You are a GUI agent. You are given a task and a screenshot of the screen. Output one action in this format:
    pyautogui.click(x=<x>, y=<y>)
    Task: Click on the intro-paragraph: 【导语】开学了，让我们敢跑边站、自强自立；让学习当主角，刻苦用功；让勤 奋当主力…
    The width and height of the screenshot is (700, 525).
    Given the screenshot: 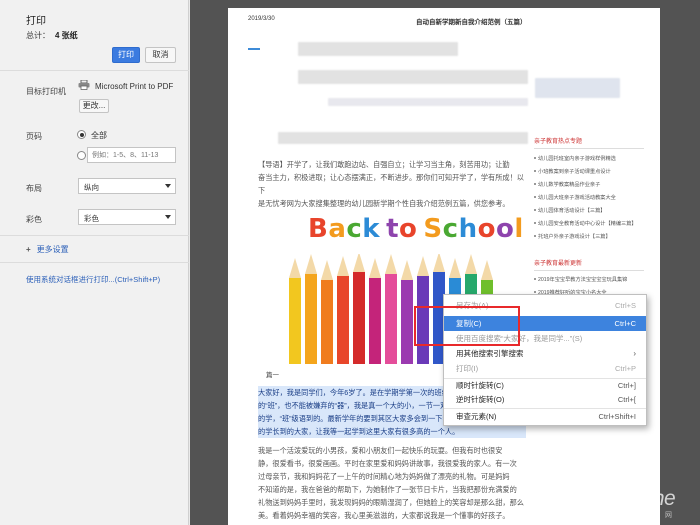 What is the action you would take?
    pyautogui.click(x=392, y=184)
    